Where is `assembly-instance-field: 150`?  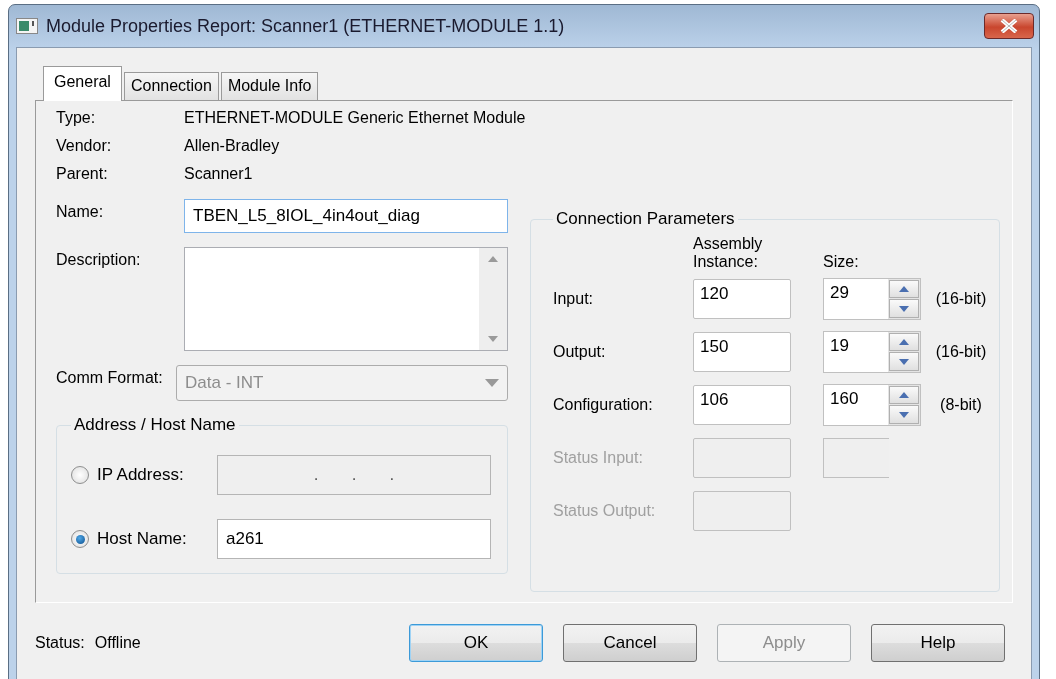 assembly-instance-field: 150 is located at coordinates (742, 351).